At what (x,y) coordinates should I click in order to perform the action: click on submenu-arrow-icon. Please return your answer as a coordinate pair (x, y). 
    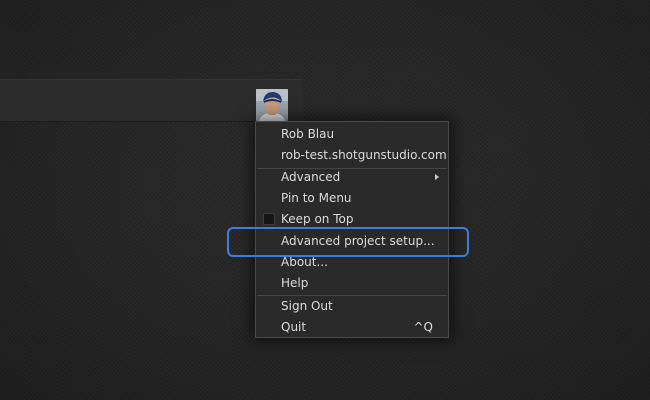
    Looking at the image, I should click on (437, 177).